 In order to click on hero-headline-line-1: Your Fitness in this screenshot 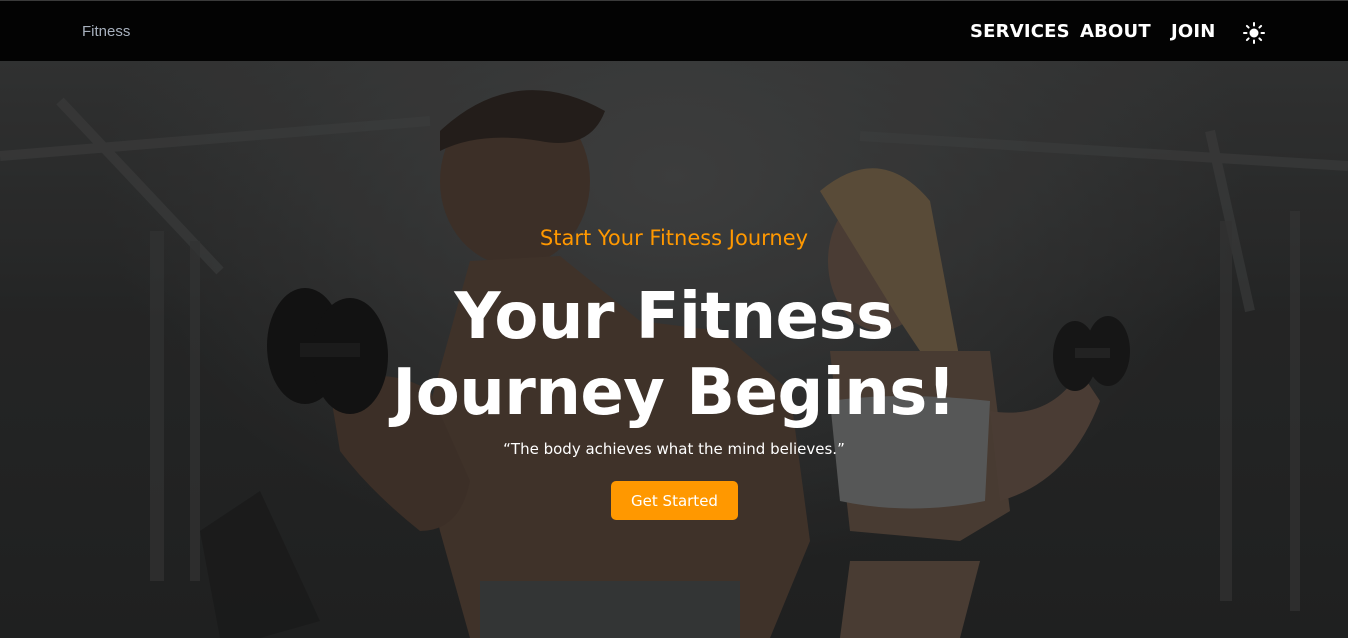, I will do `click(674, 317)`.